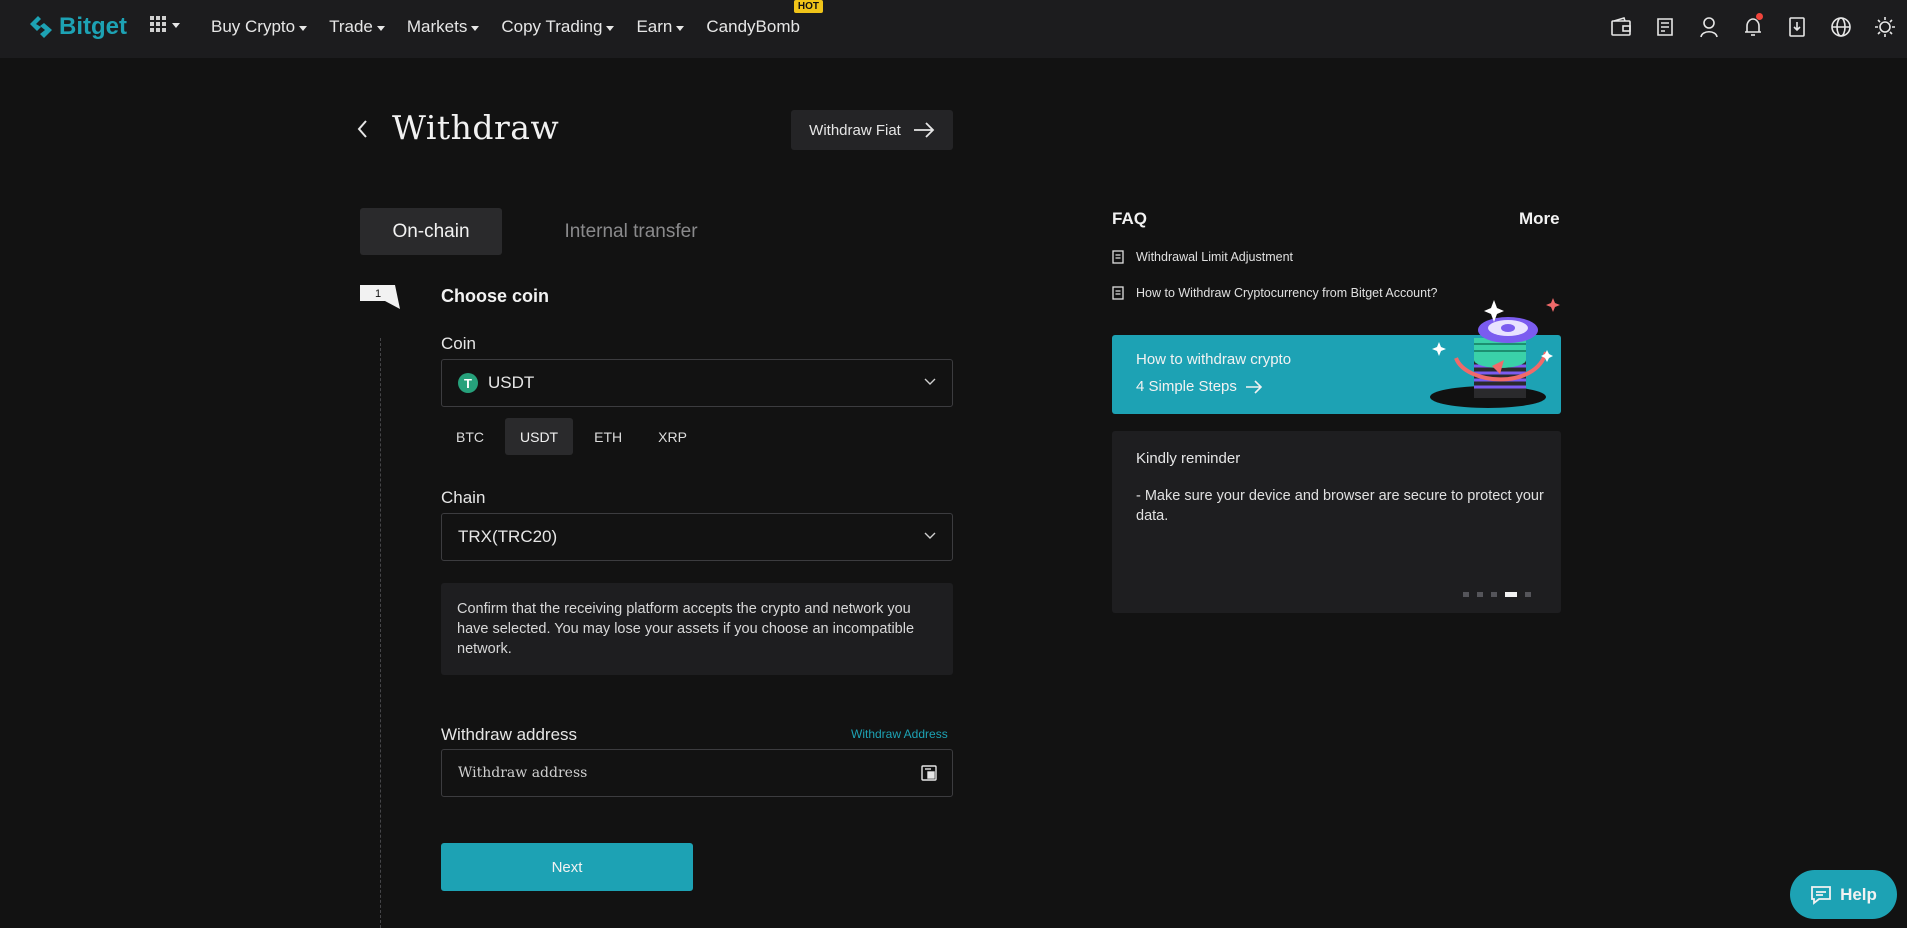  What do you see at coordinates (458, 343) in the screenshot?
I see `coin-label: Coin` at bounding box center [458, 343].